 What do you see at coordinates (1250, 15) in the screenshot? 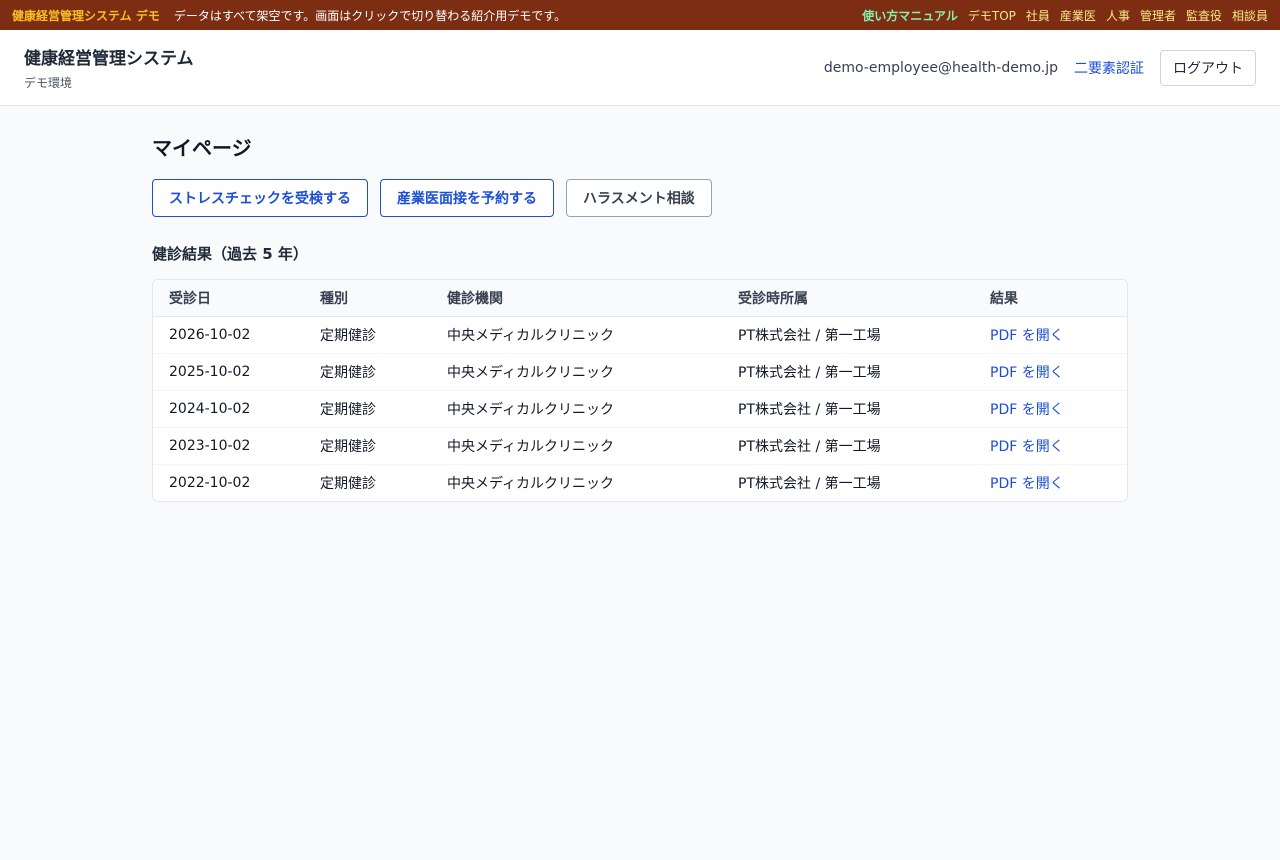
I see `demo-nav-counselor: 相談員` at bounding box center [1250, 15].